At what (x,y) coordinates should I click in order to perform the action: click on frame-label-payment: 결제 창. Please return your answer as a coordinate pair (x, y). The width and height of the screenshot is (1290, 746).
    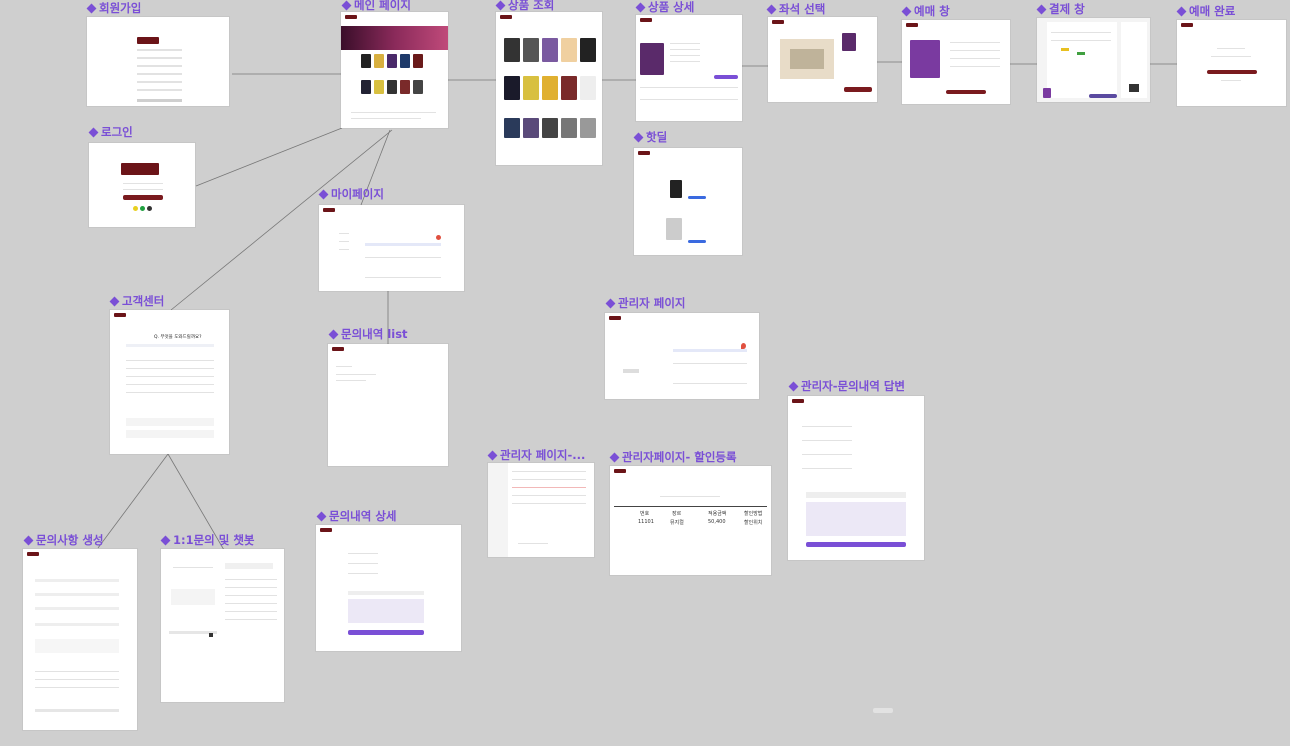
    Looking at the image, I should click on (1060, 9).